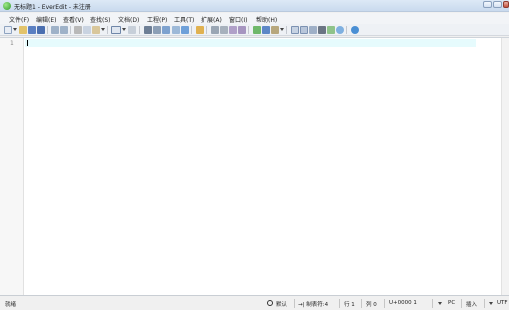 The height and width of the screenshot is (310, 509). Describe the element at coordinates (349, 305) in the screenshot. I see `status-row: 行 1` at that location.